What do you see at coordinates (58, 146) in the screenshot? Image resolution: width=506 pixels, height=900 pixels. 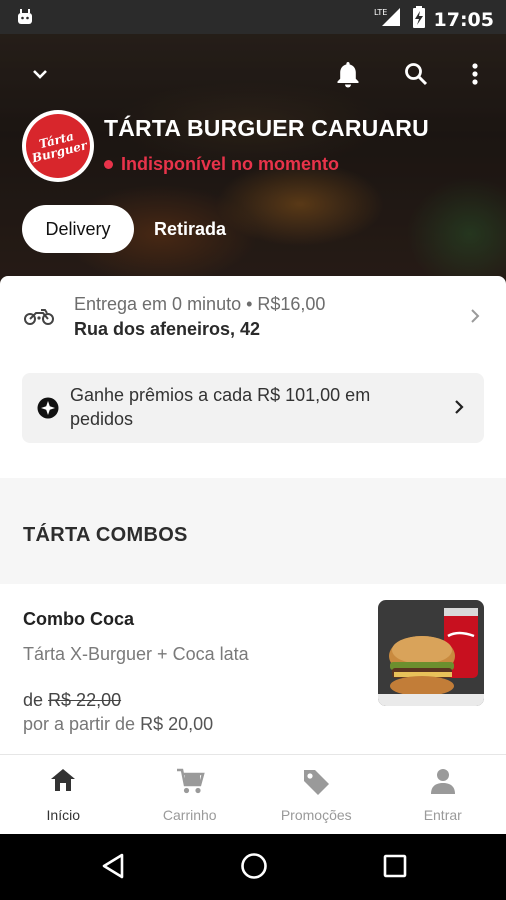 I see `store-logo: Tárta Burguer` at bounding box center [58, 146].